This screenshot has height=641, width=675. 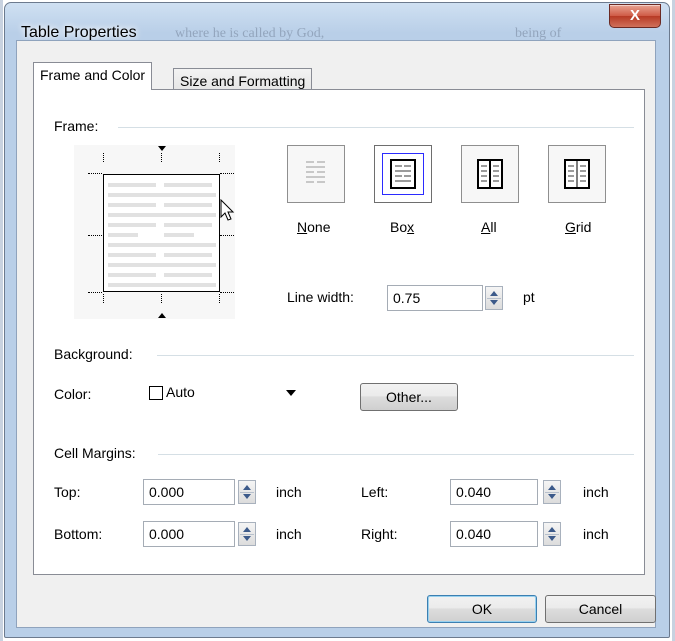 I want to click on frame-preview, so click(x=154, y=232).